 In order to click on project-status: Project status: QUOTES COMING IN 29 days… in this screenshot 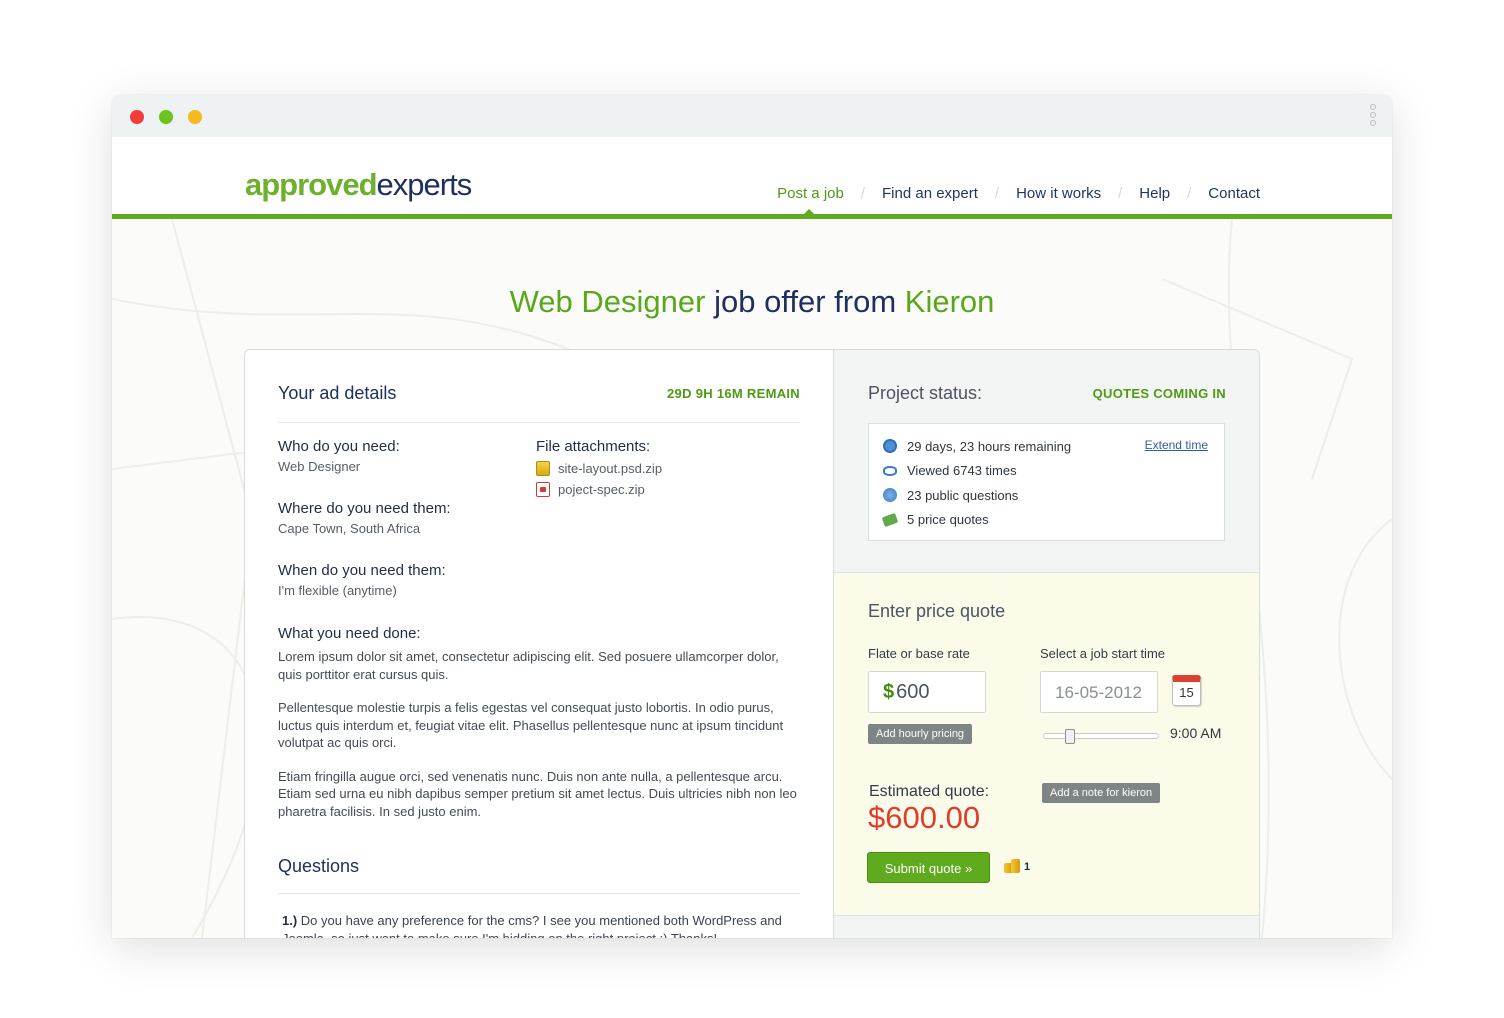, I will do `click(1046, 461)`.